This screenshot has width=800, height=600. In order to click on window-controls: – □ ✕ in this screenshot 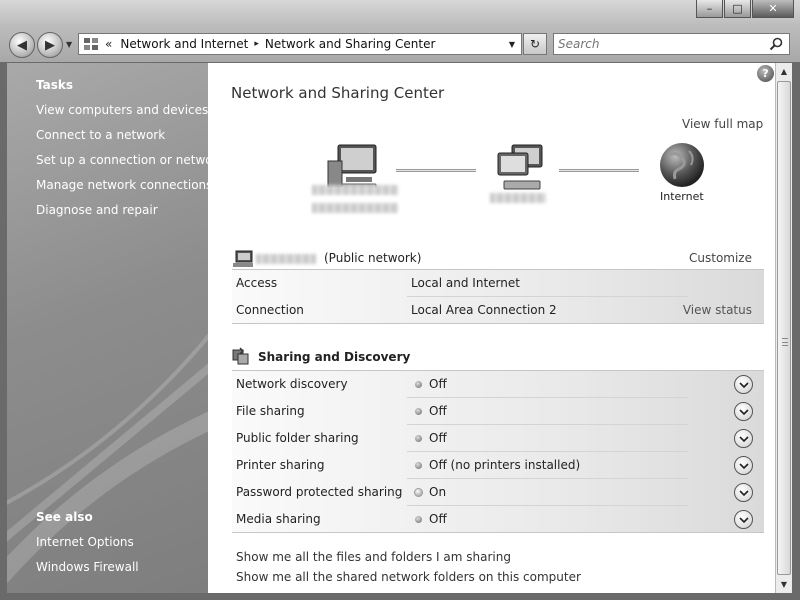, I will do `click(745, 9)`.